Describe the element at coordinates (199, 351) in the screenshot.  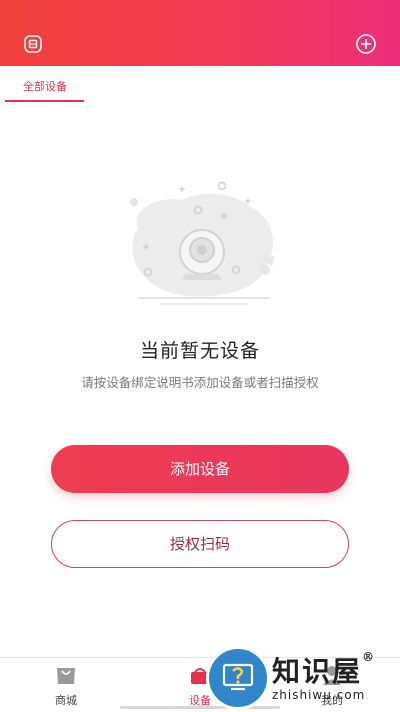
I see `empty-state-title: 当前暂无设备` at that location.